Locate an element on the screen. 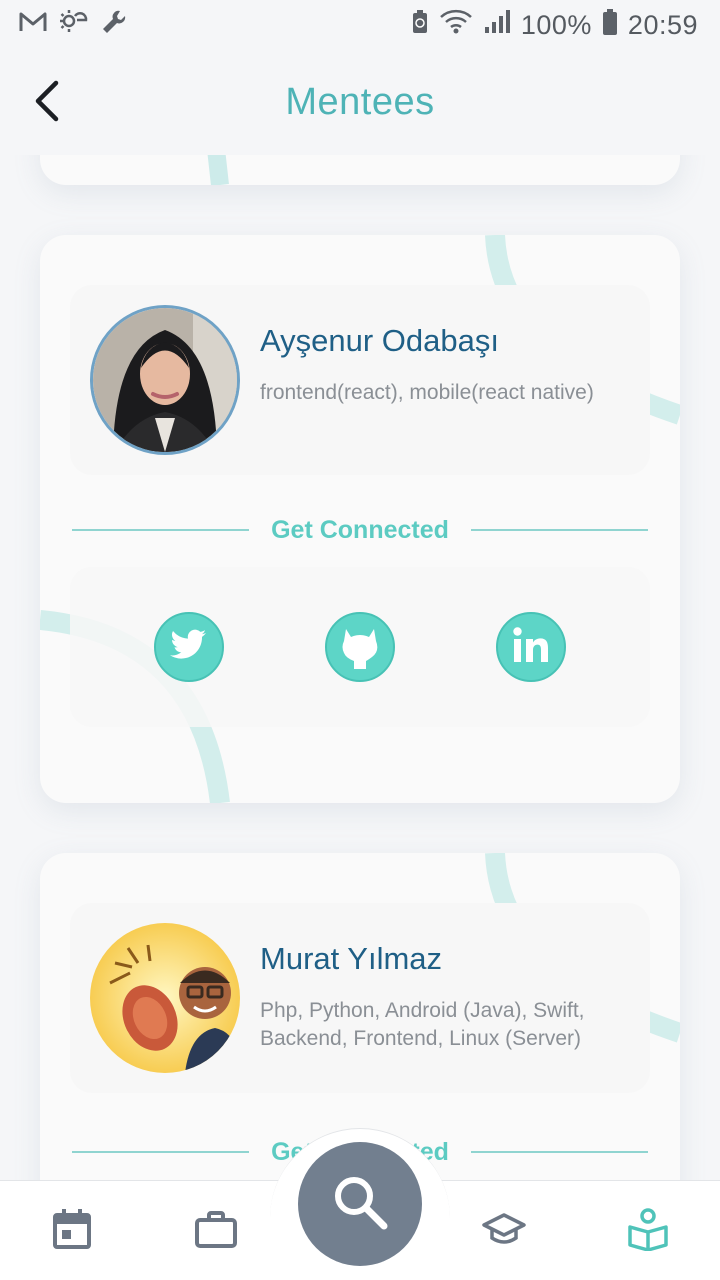 The height and width of the screenshot is (1280, 720). nav-briefcase is located at coordinates (216, 1231).